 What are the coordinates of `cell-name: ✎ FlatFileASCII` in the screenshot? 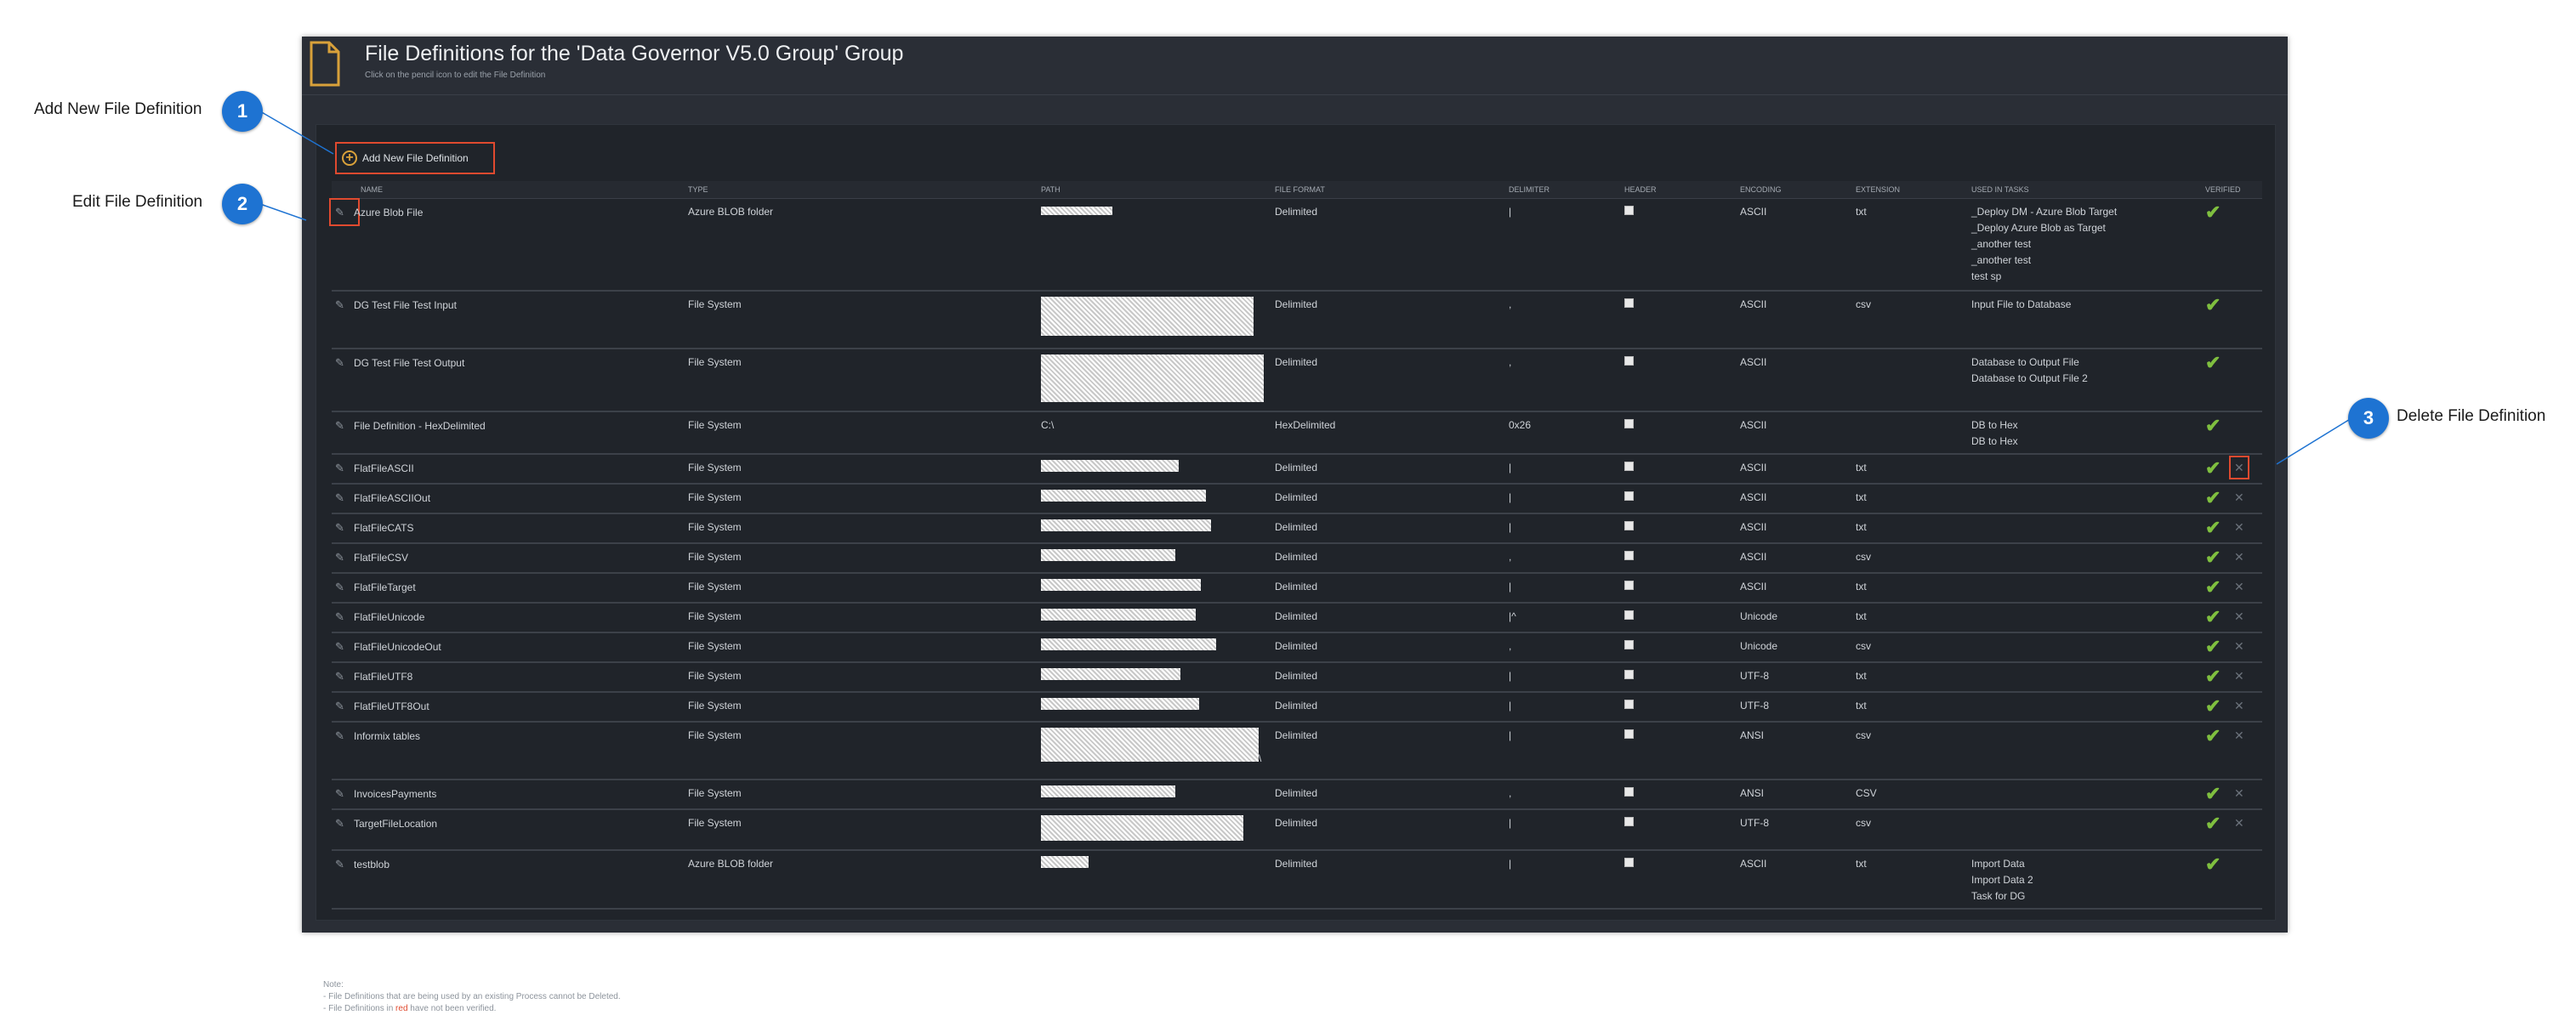 It's located at (508, 469).